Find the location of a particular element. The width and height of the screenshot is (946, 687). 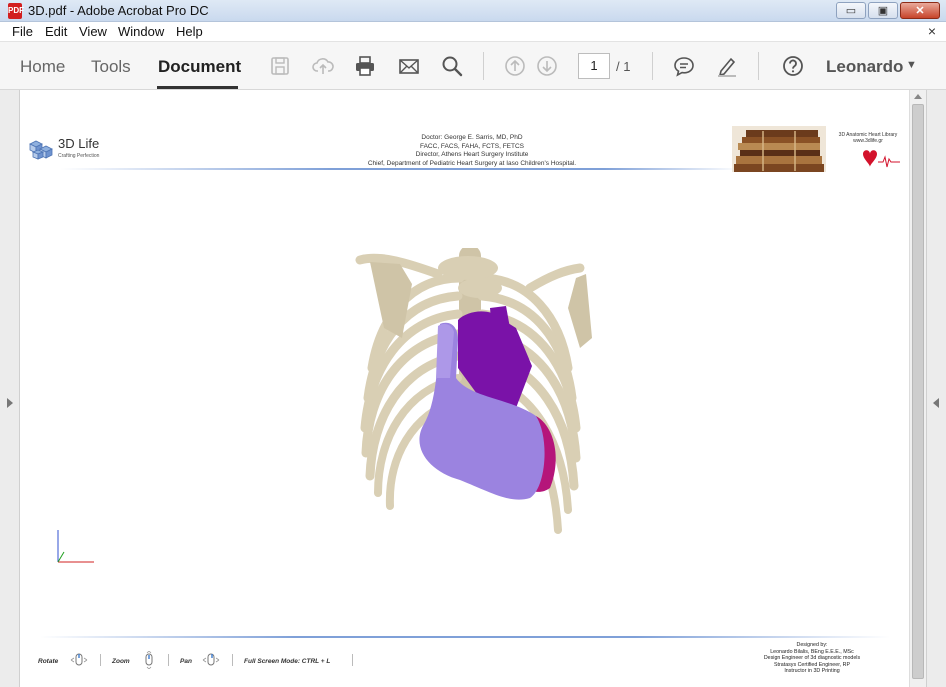

mouse-rotate-icon is located at coordinates (79, 659).